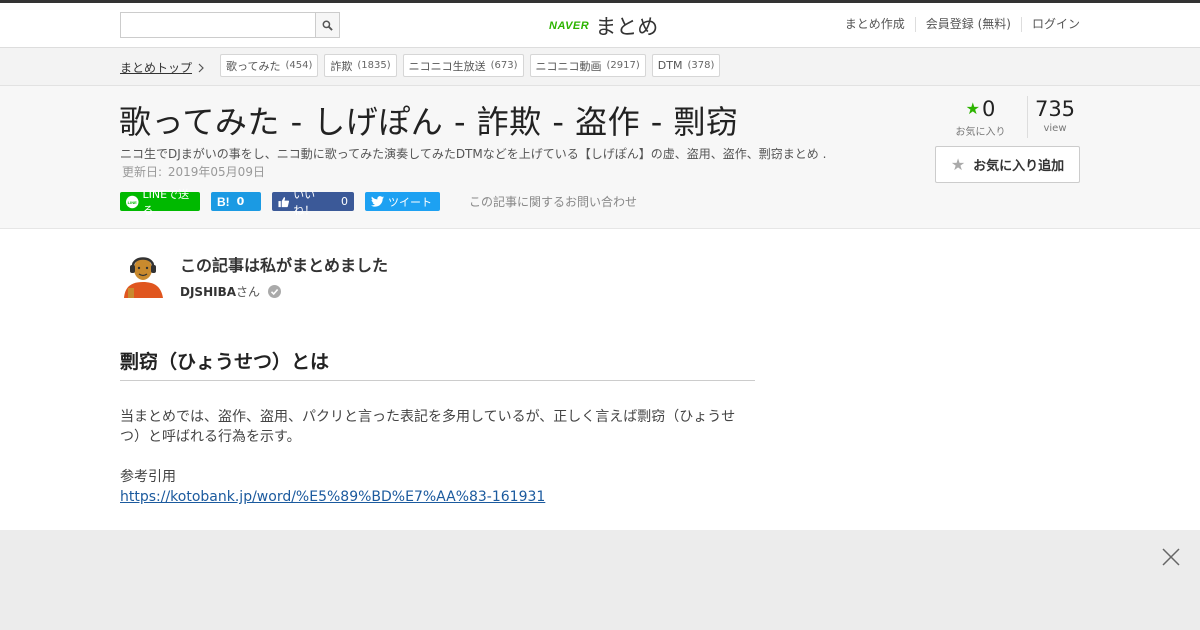 This screenshot has width=1200, height=630. Describe the element at coordinates (148, 477) in the screenshot. I see `reference-label: 参考引用` at that location.